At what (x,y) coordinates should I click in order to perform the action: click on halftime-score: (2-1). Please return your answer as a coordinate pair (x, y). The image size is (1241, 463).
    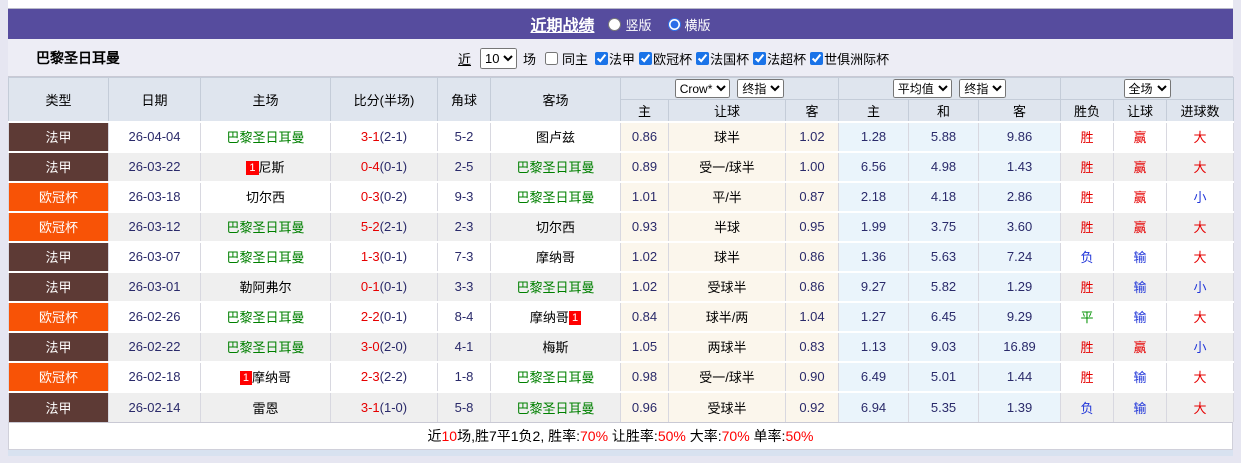
    Looking at the image, I should click on (393, 226).